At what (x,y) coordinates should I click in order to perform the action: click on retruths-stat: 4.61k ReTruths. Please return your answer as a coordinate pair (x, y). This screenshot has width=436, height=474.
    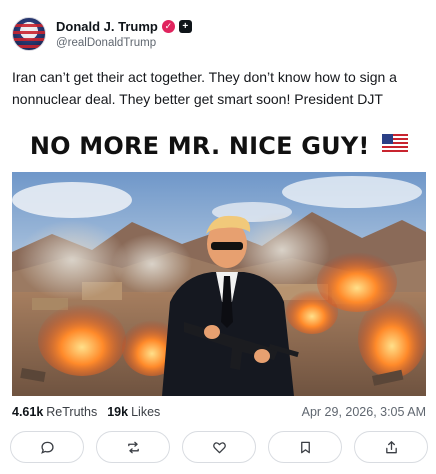
    Looking at the image, I should click on (54, 412).